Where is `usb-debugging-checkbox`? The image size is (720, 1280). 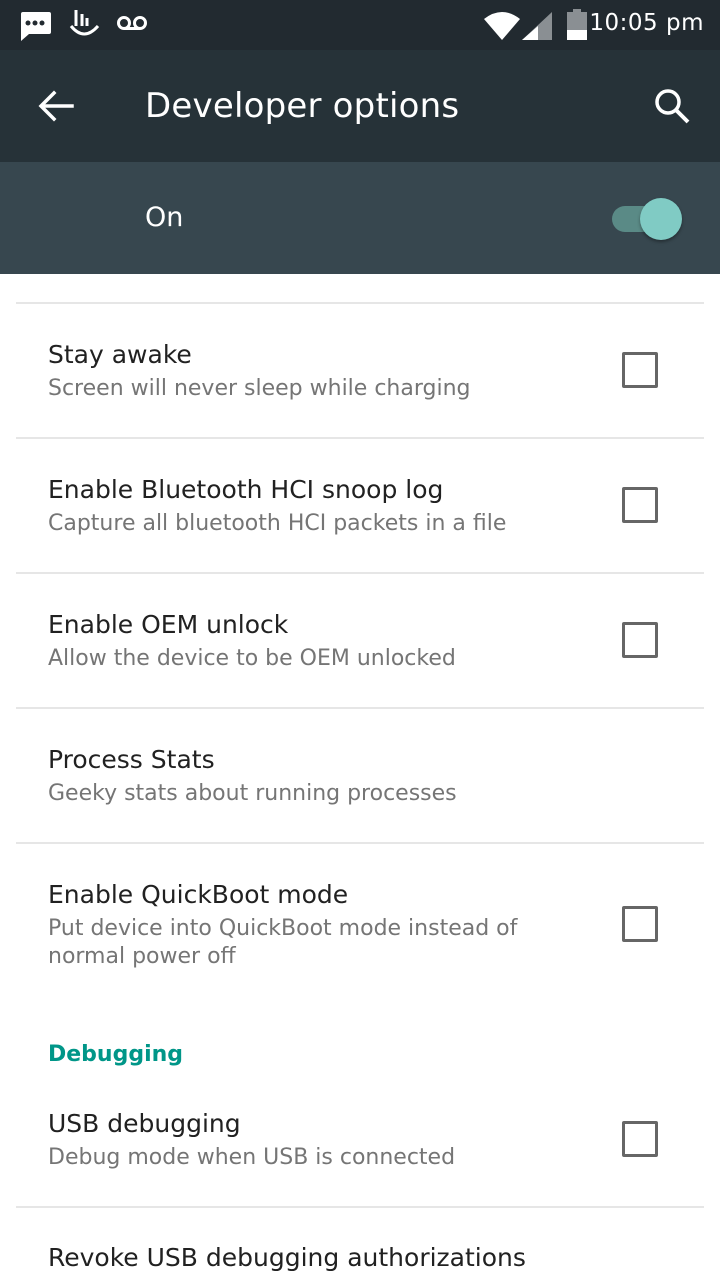
usb-debugging-checkbox is located at coordinates (640, 1139).